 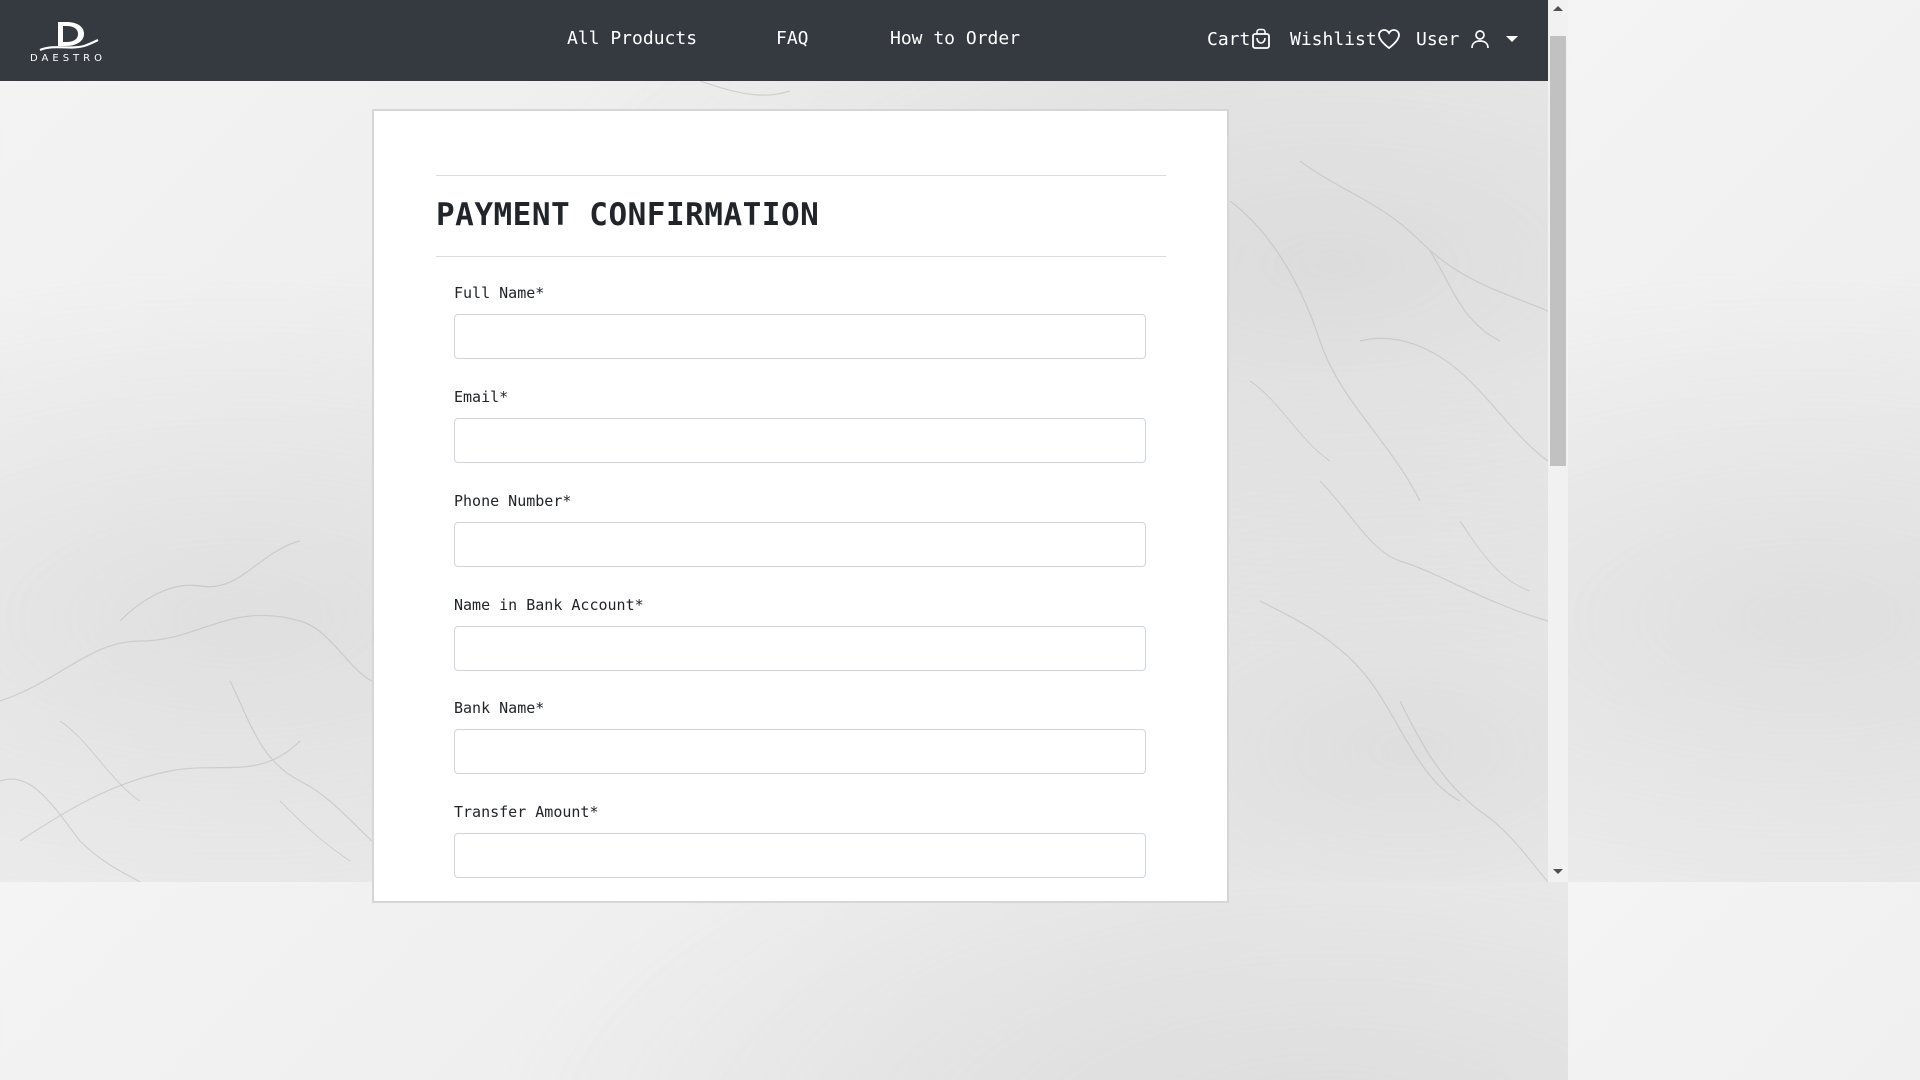 I want to click on full-name-label: Full Name*, so click(x=499, y=293).